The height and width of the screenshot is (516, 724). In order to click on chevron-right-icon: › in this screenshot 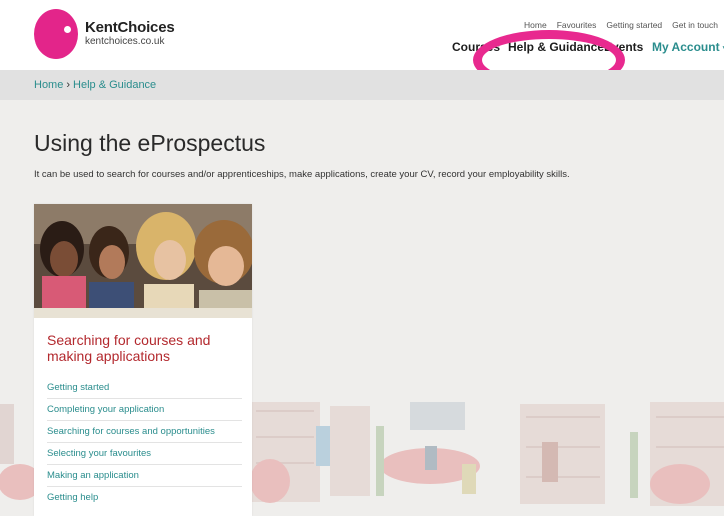, I will do `click(68, 85)`.